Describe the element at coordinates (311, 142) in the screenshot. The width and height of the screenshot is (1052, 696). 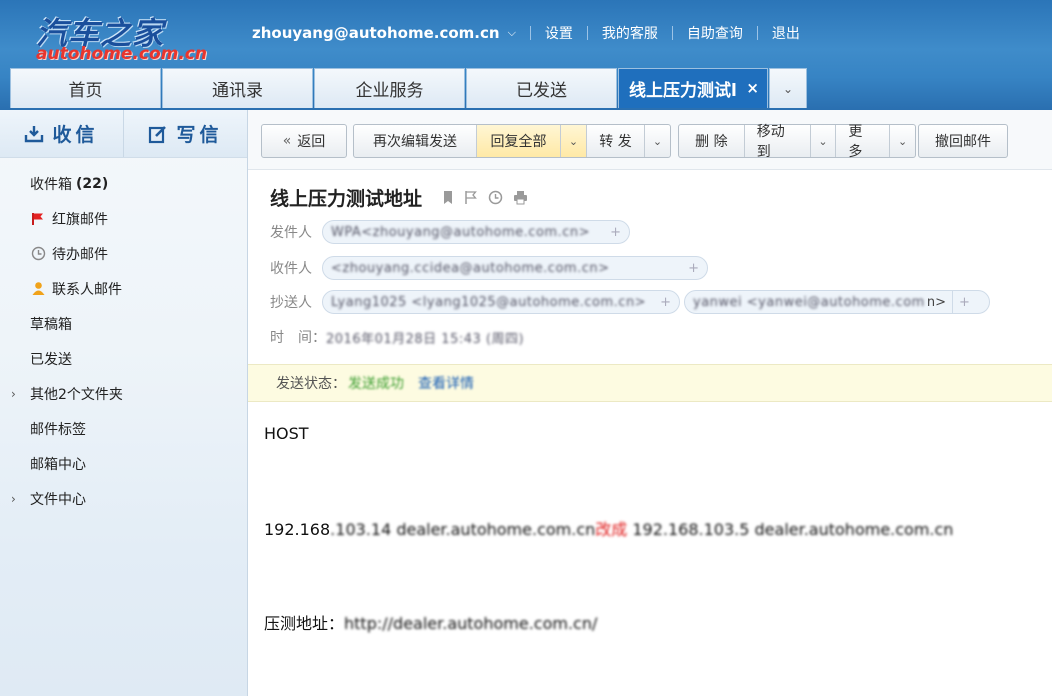
I see `back-label: 返回` at that location.